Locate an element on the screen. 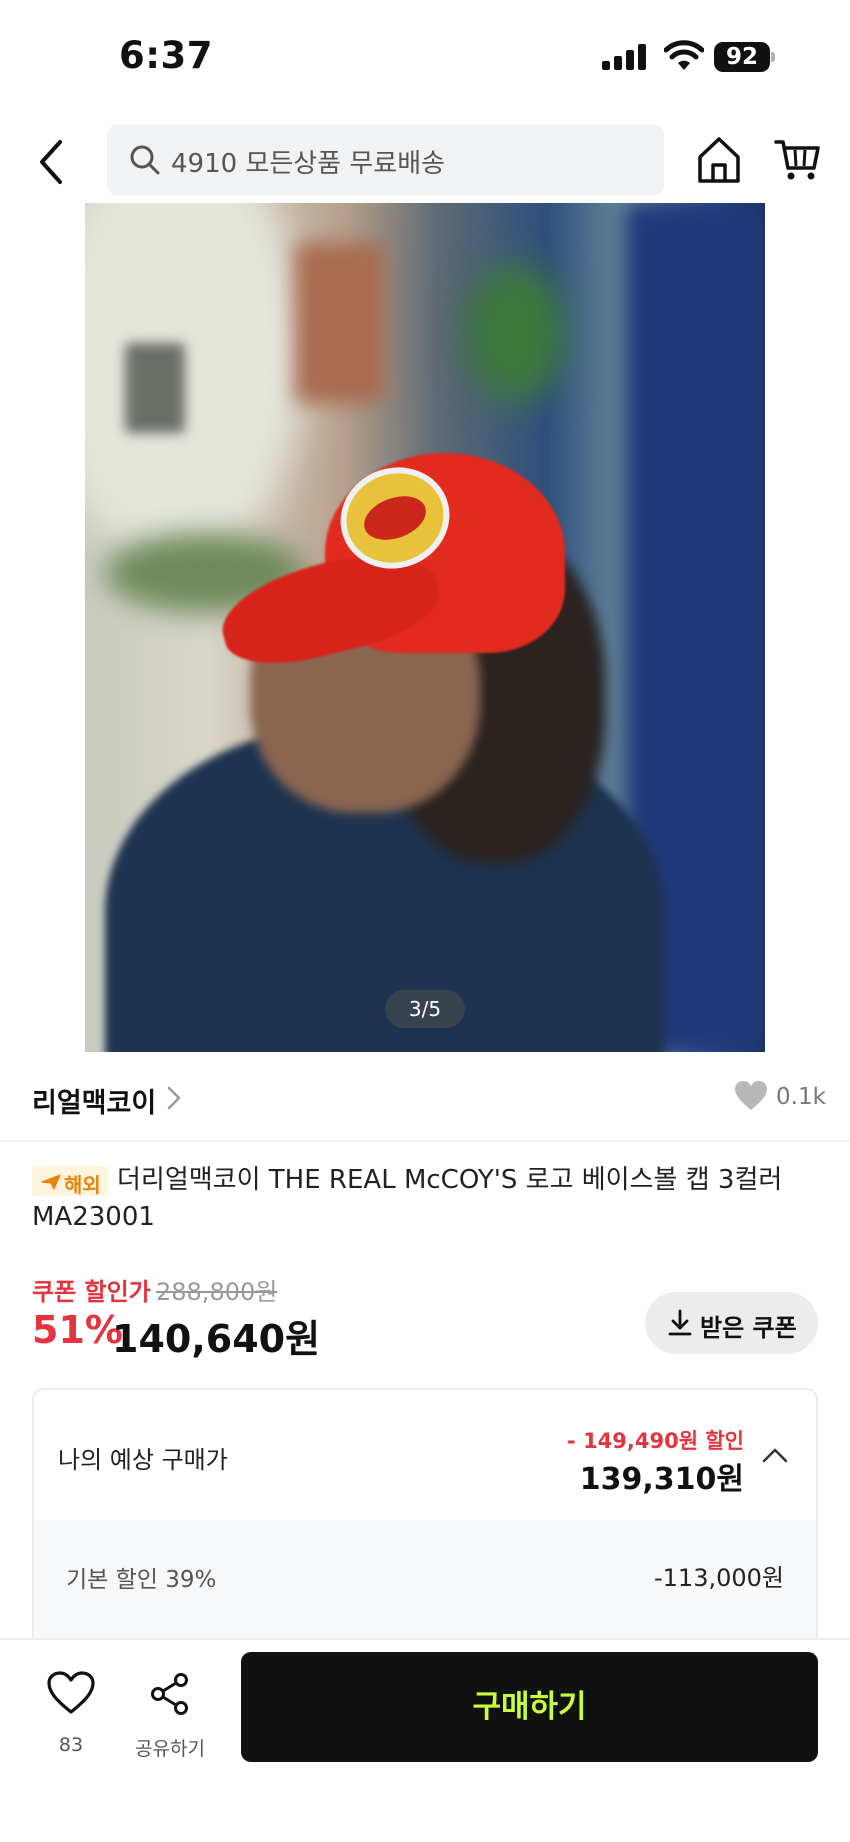 The width and height of the screenshot is (850, 1842). back-button is located at coordinates (52, 162).